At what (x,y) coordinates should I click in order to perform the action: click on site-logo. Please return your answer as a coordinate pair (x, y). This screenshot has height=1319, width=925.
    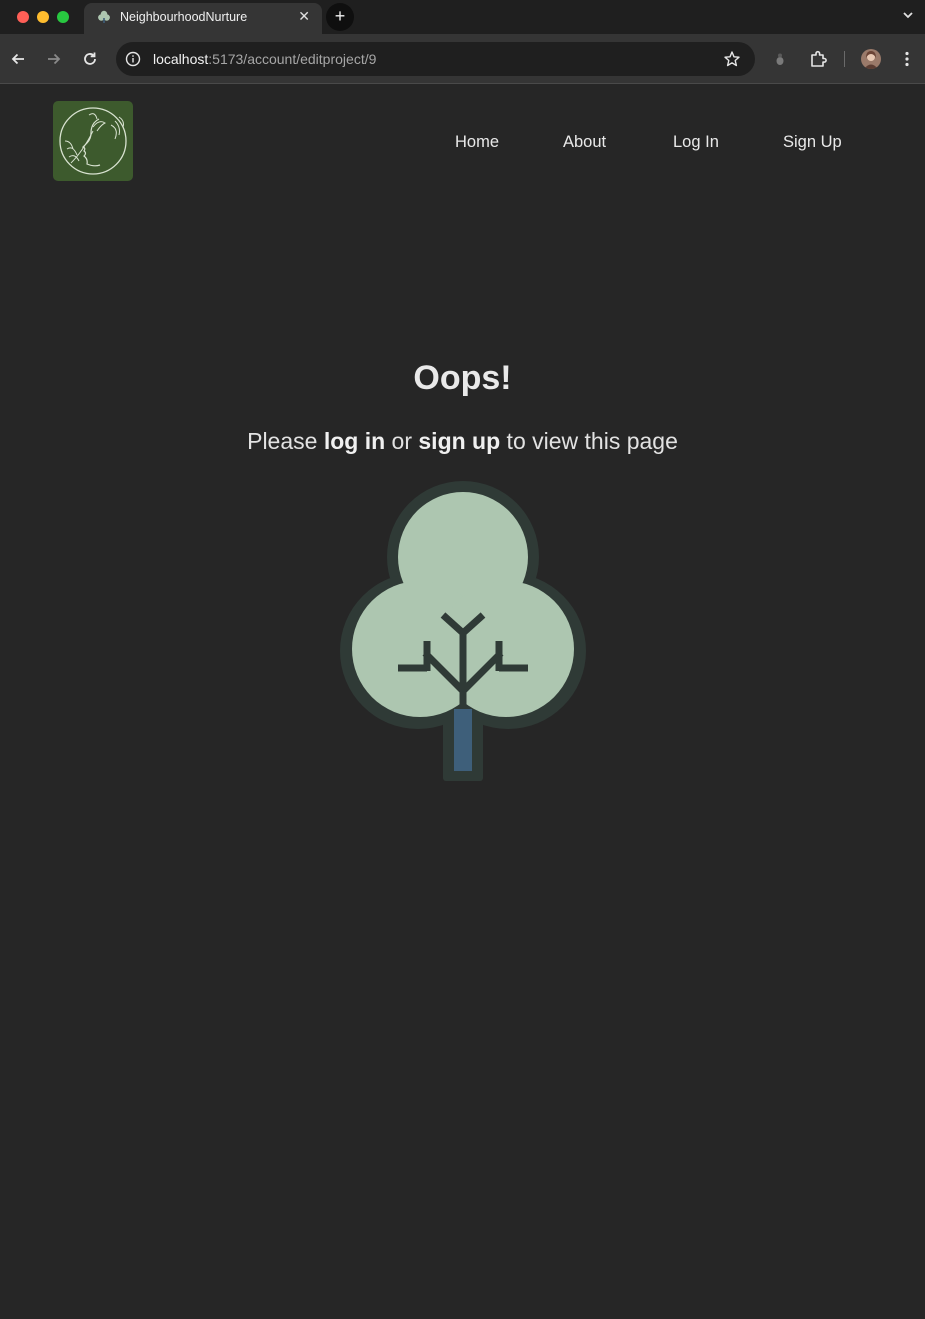
    Looking at the image, I should click on (93, 141).